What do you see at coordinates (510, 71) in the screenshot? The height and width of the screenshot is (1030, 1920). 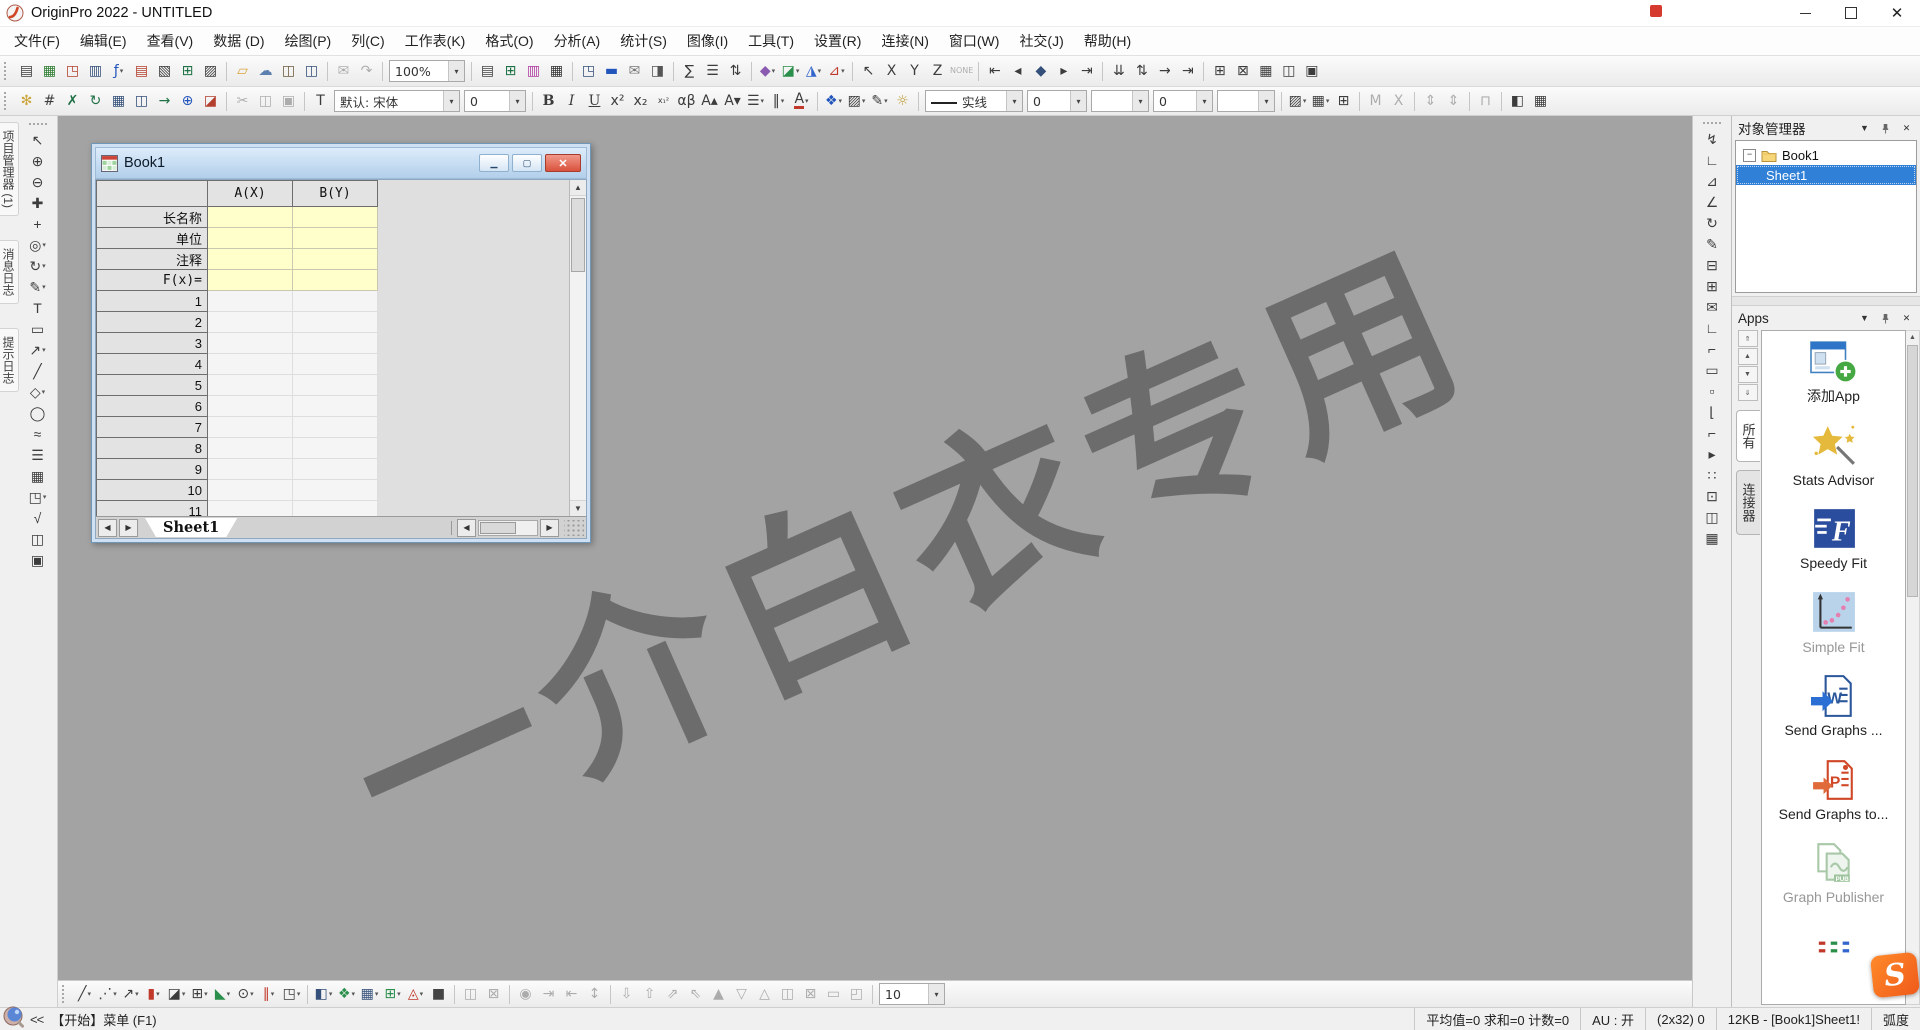 I see `import-excel-button: ⊞` at bounding box center [510, 71].